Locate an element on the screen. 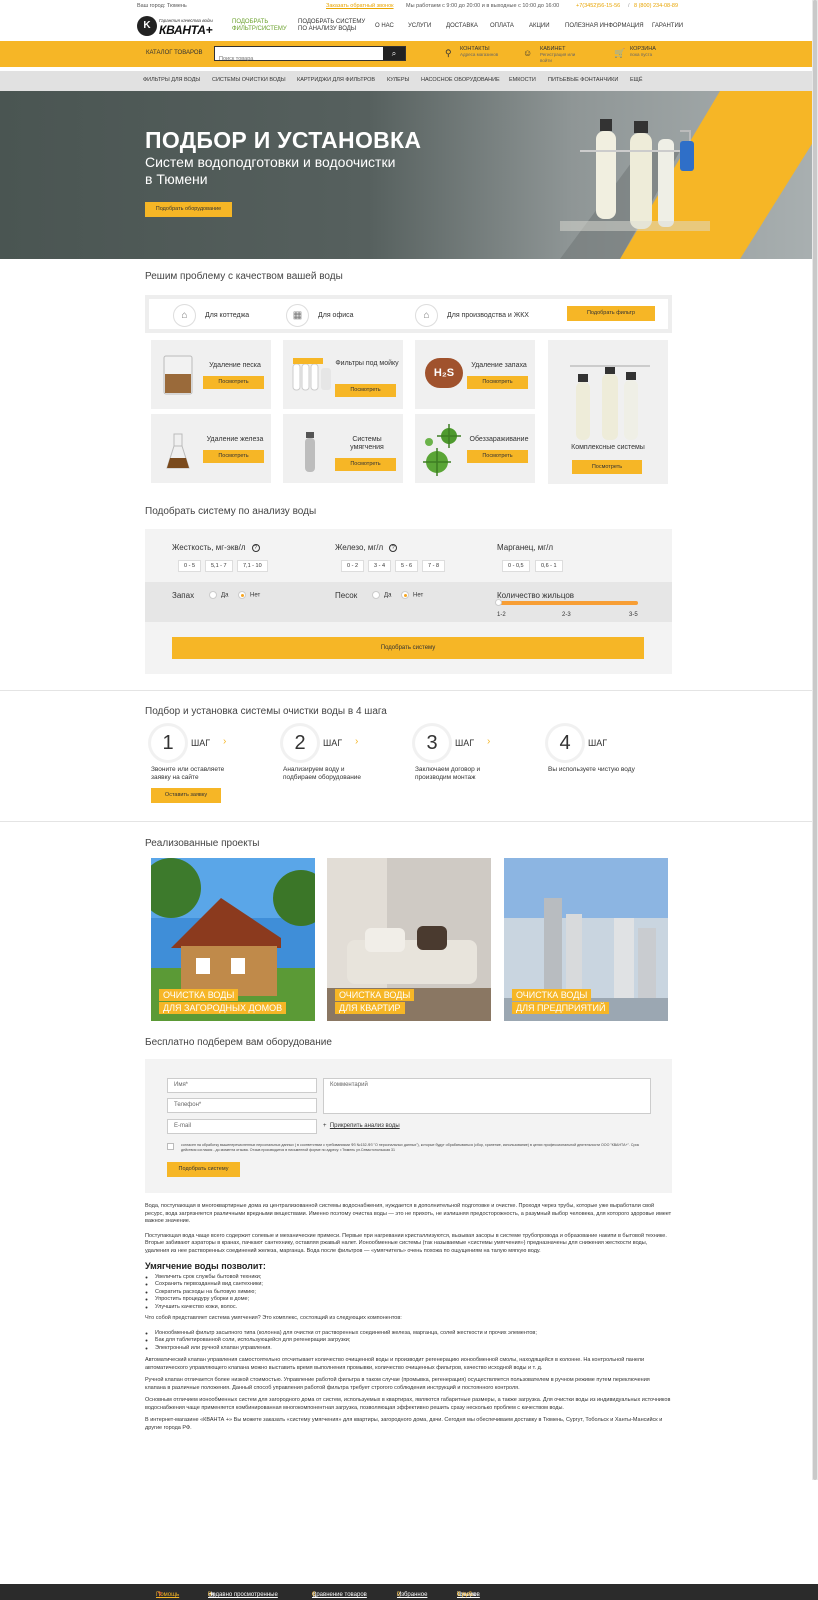 The image size is (818, 1600). category-systems: СИСТЕМЫ ОЧИСТКИ ВОДЫ is located at coordinates (249, 80).